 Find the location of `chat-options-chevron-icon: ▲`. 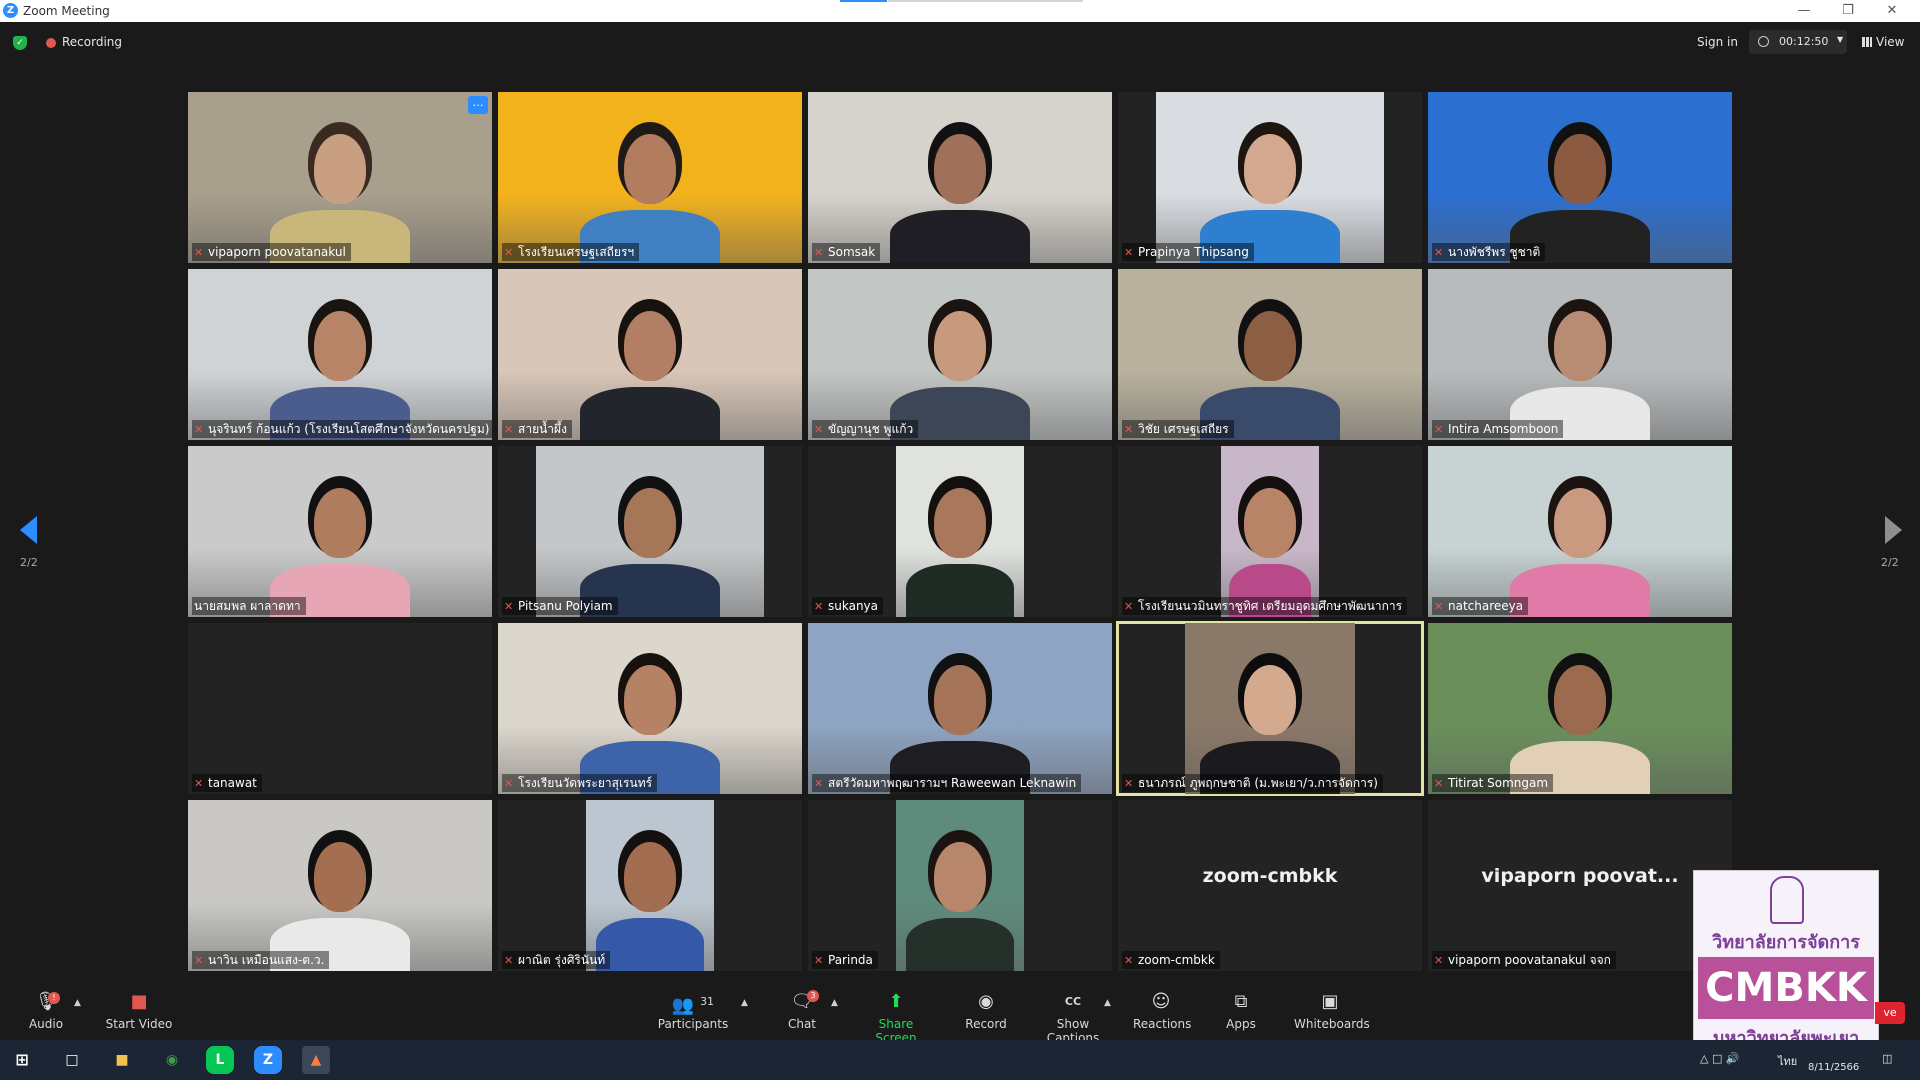

chat-options-chevron-icon: ▲ is located at coordinates (834, 1003).